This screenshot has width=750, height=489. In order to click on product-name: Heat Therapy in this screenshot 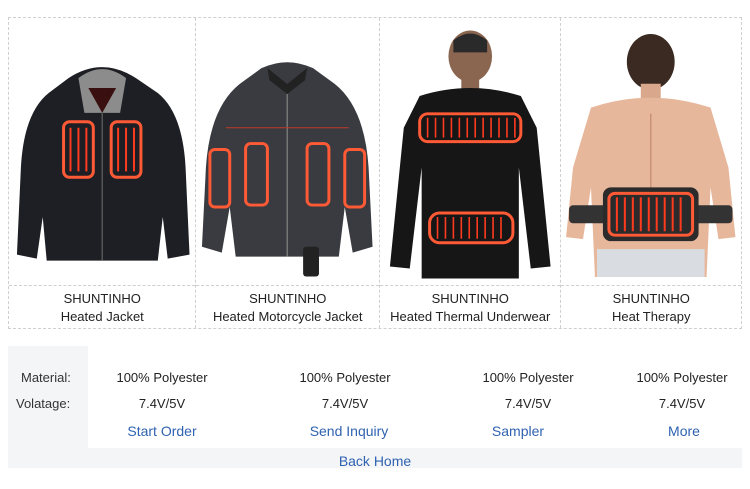, I will do `click(651, 317)`.